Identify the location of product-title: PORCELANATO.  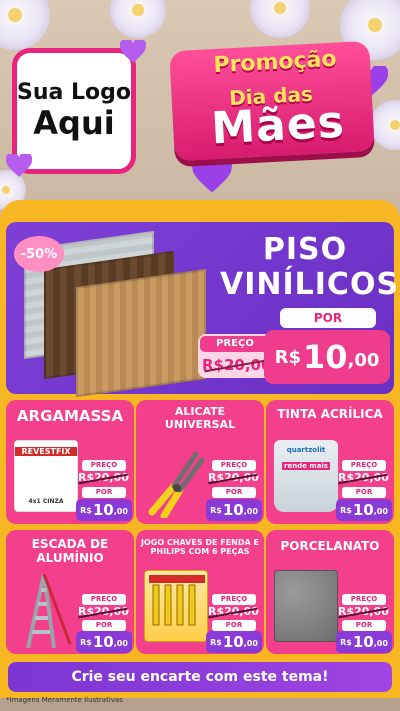
(330, 546).